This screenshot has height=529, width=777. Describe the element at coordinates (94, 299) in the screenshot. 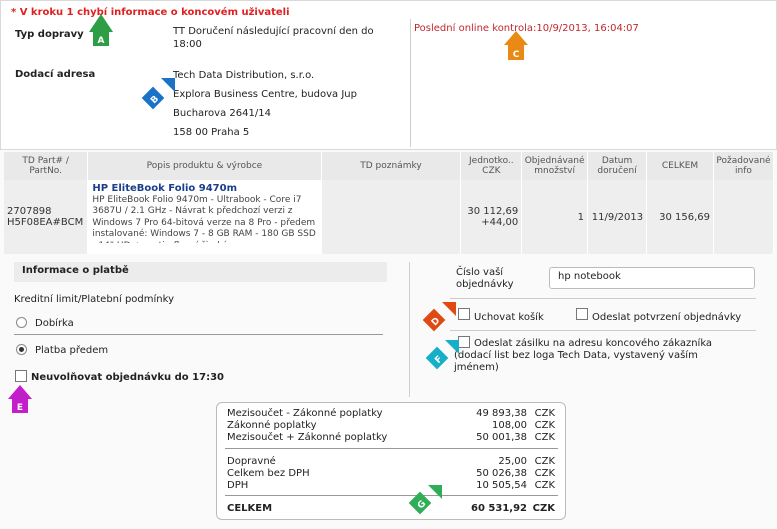

I see `credit-label: Kreditní limit/Platební podmínky` at that location.